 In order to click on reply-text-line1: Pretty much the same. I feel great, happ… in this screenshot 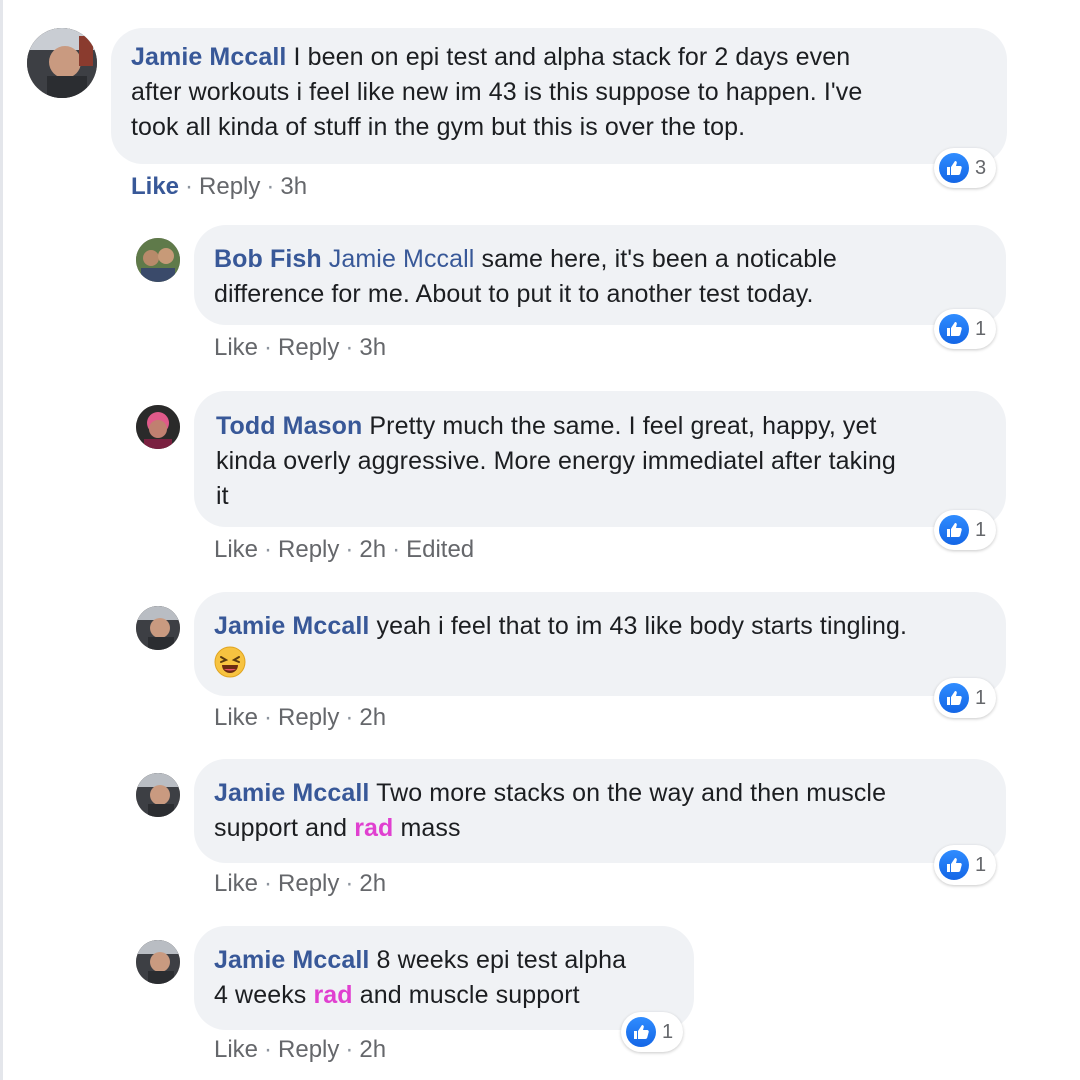, I will do `click(623, 426)`.